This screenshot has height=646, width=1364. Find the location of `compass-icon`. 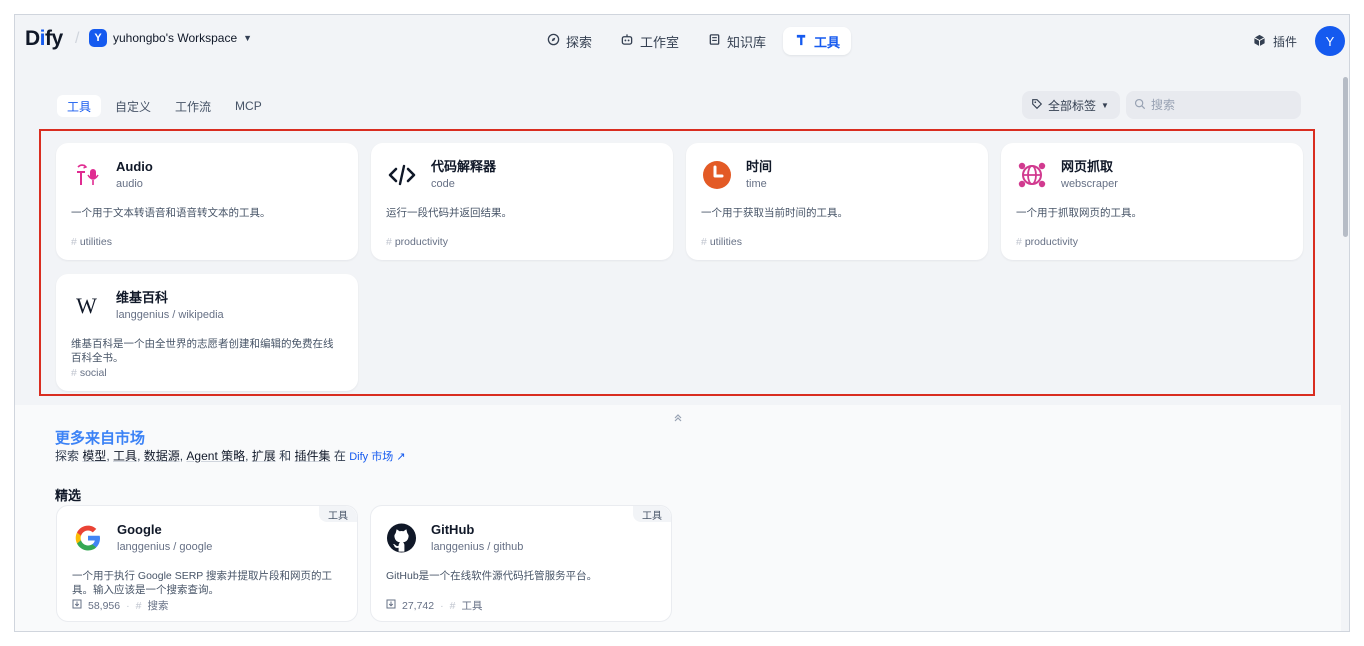

compass-icon is located at coordinates (553, 41).